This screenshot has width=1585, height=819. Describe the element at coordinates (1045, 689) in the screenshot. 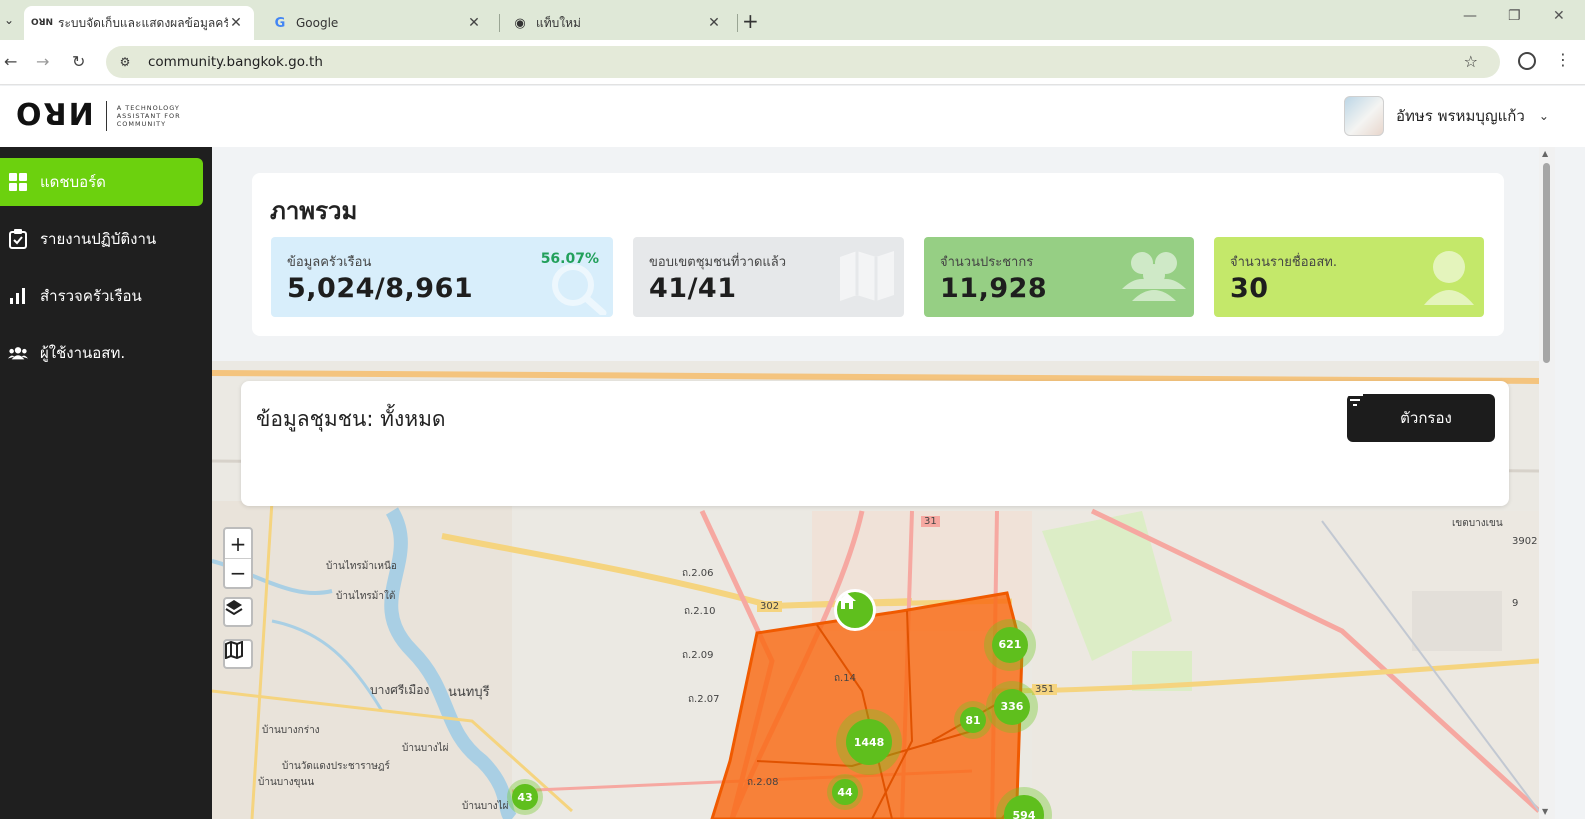

I see `road-shield: 351` at that location.